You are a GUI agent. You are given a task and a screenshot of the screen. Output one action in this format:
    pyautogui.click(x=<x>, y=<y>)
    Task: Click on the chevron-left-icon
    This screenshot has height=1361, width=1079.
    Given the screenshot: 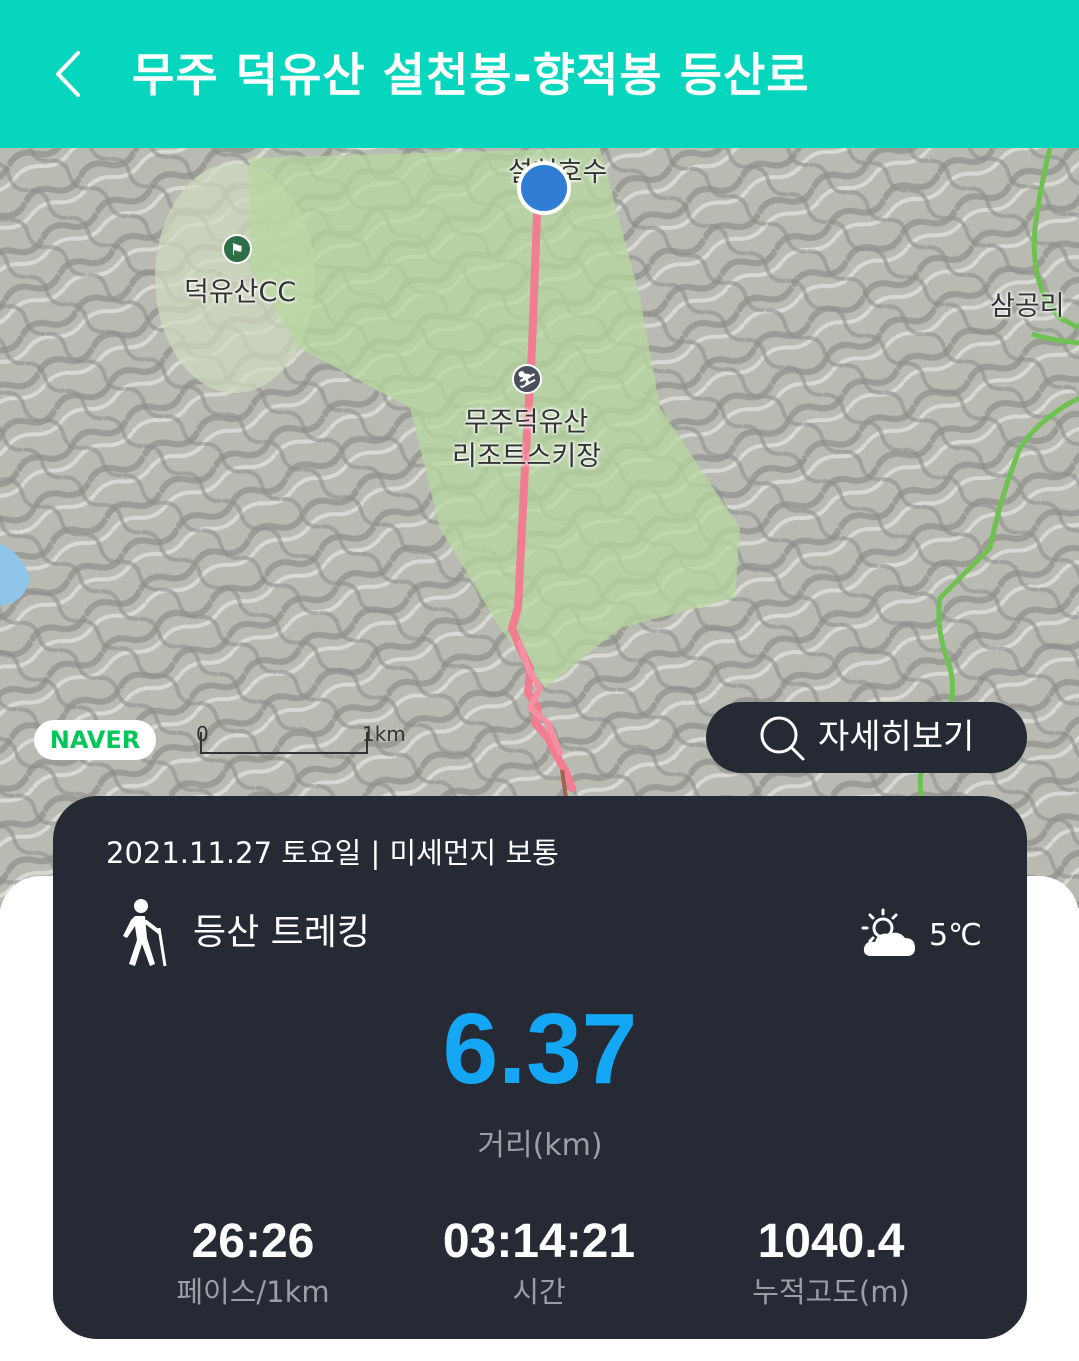 What is the action you would take?
    pyautogui.click(x=68, y=74)
    